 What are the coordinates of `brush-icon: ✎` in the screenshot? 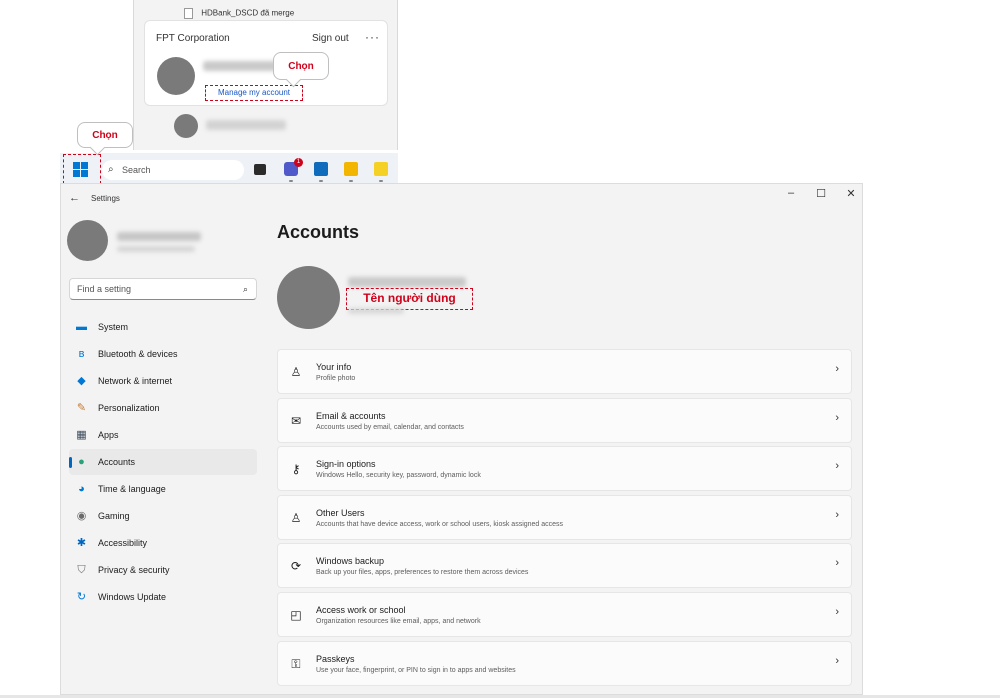 It's located at (81, 408).